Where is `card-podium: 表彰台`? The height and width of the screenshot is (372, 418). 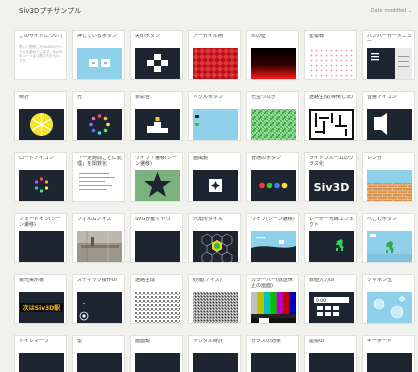
card-podium: 表彰台 is located at coordinates (156, 116).